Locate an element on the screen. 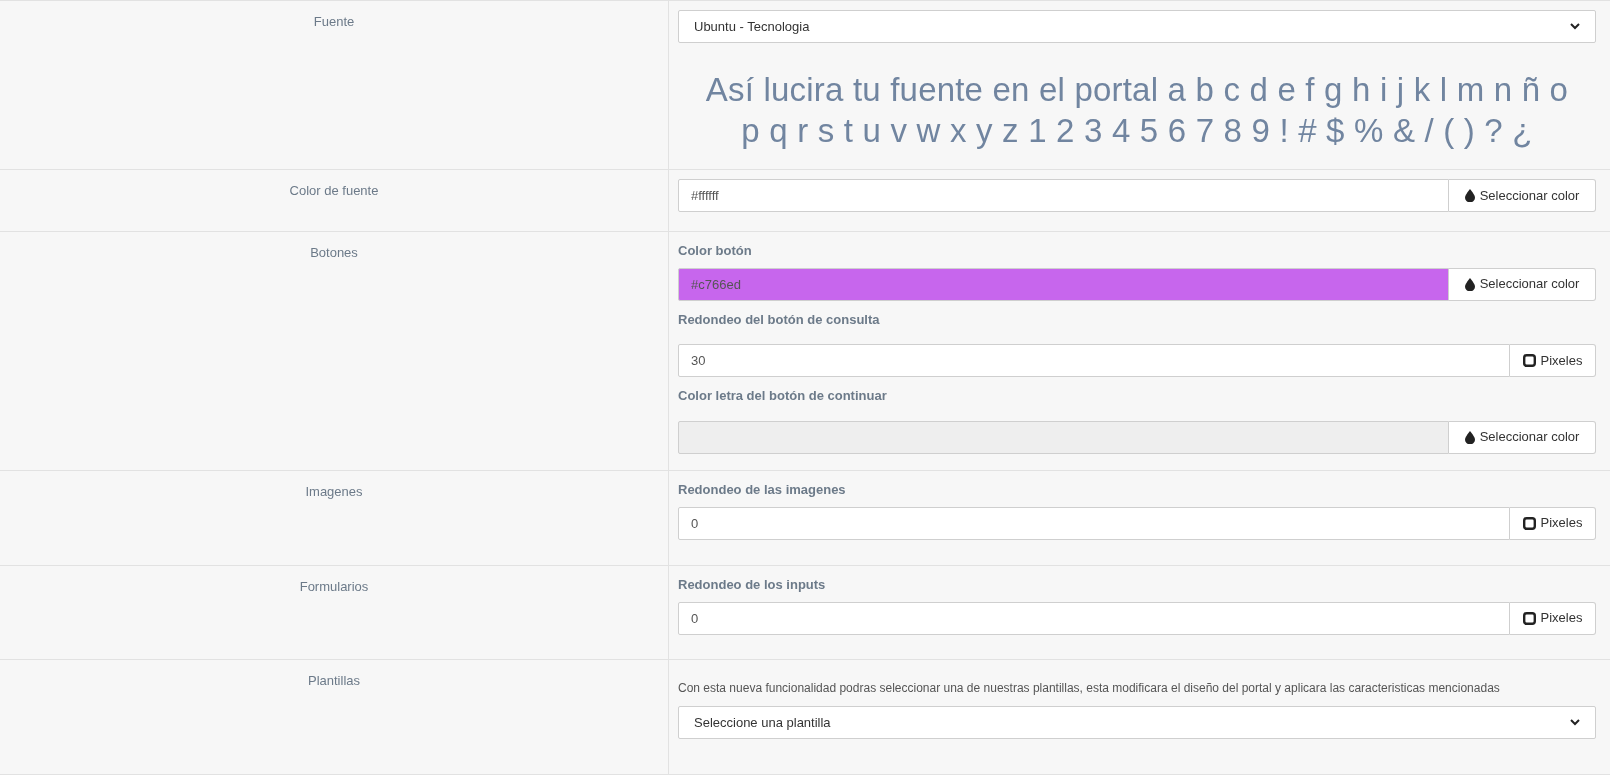  section-label: Fuente is located at coordinates (334, 22).